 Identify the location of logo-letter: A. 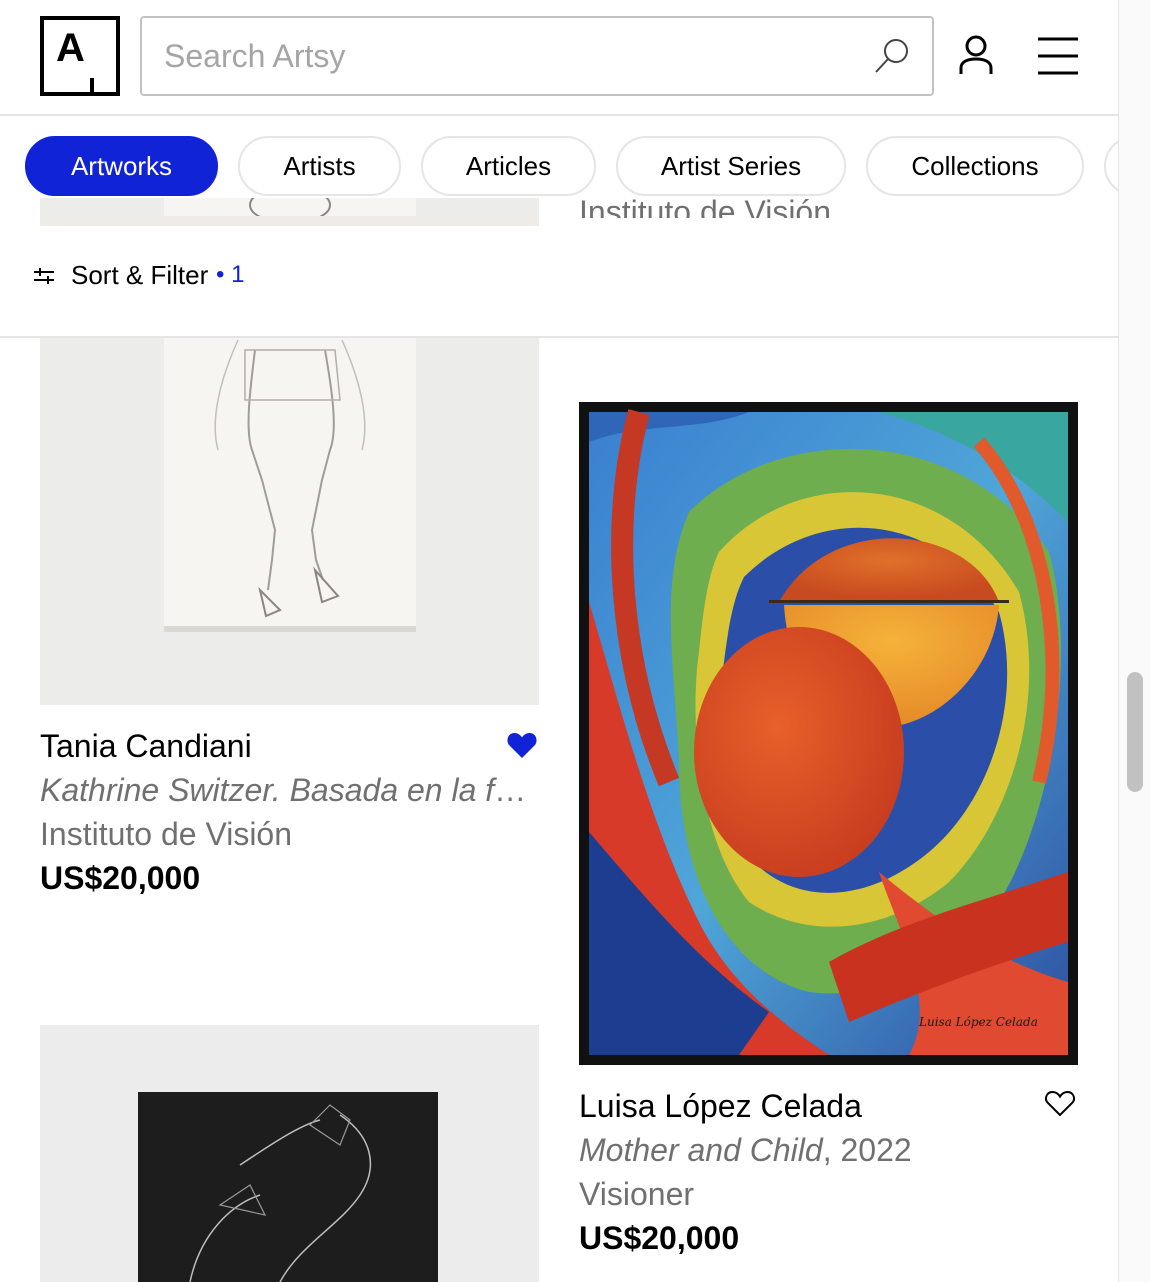
(70, 48).